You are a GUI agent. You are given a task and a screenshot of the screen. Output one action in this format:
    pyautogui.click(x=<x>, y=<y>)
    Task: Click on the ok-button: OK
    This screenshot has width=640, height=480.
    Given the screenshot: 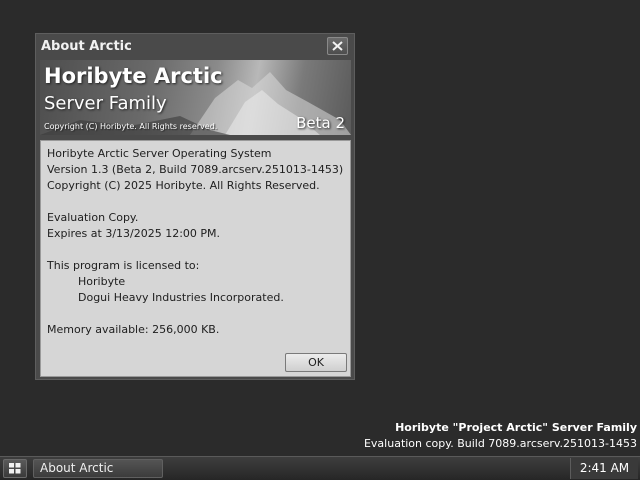 What is the action you would take?
    pyautogui.click(x=316, y=362)
    